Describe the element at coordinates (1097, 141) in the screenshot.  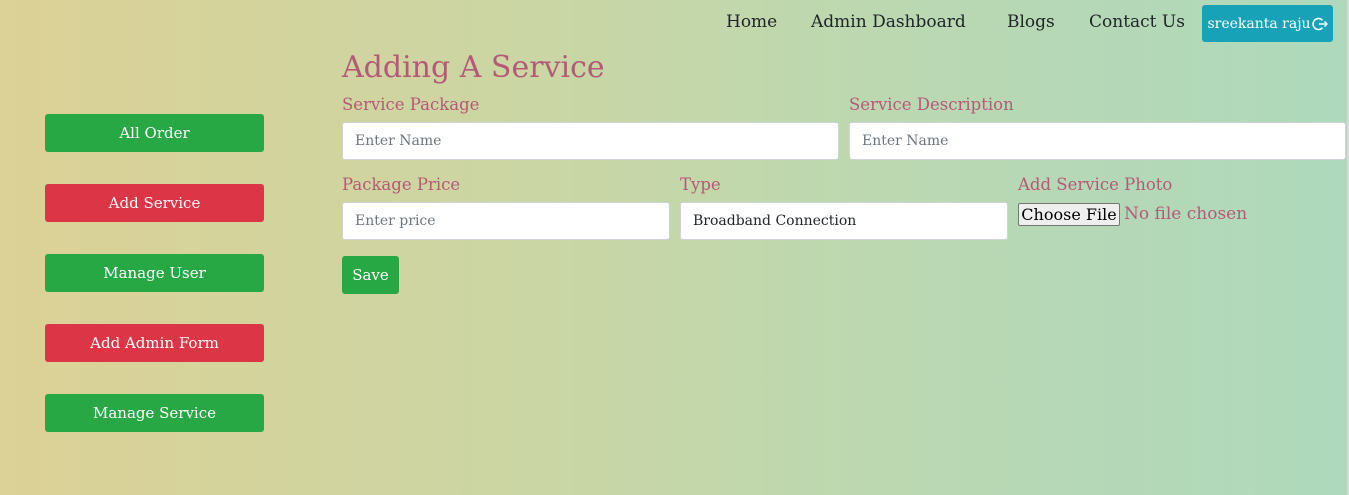
I see `service-description-input` at that location.